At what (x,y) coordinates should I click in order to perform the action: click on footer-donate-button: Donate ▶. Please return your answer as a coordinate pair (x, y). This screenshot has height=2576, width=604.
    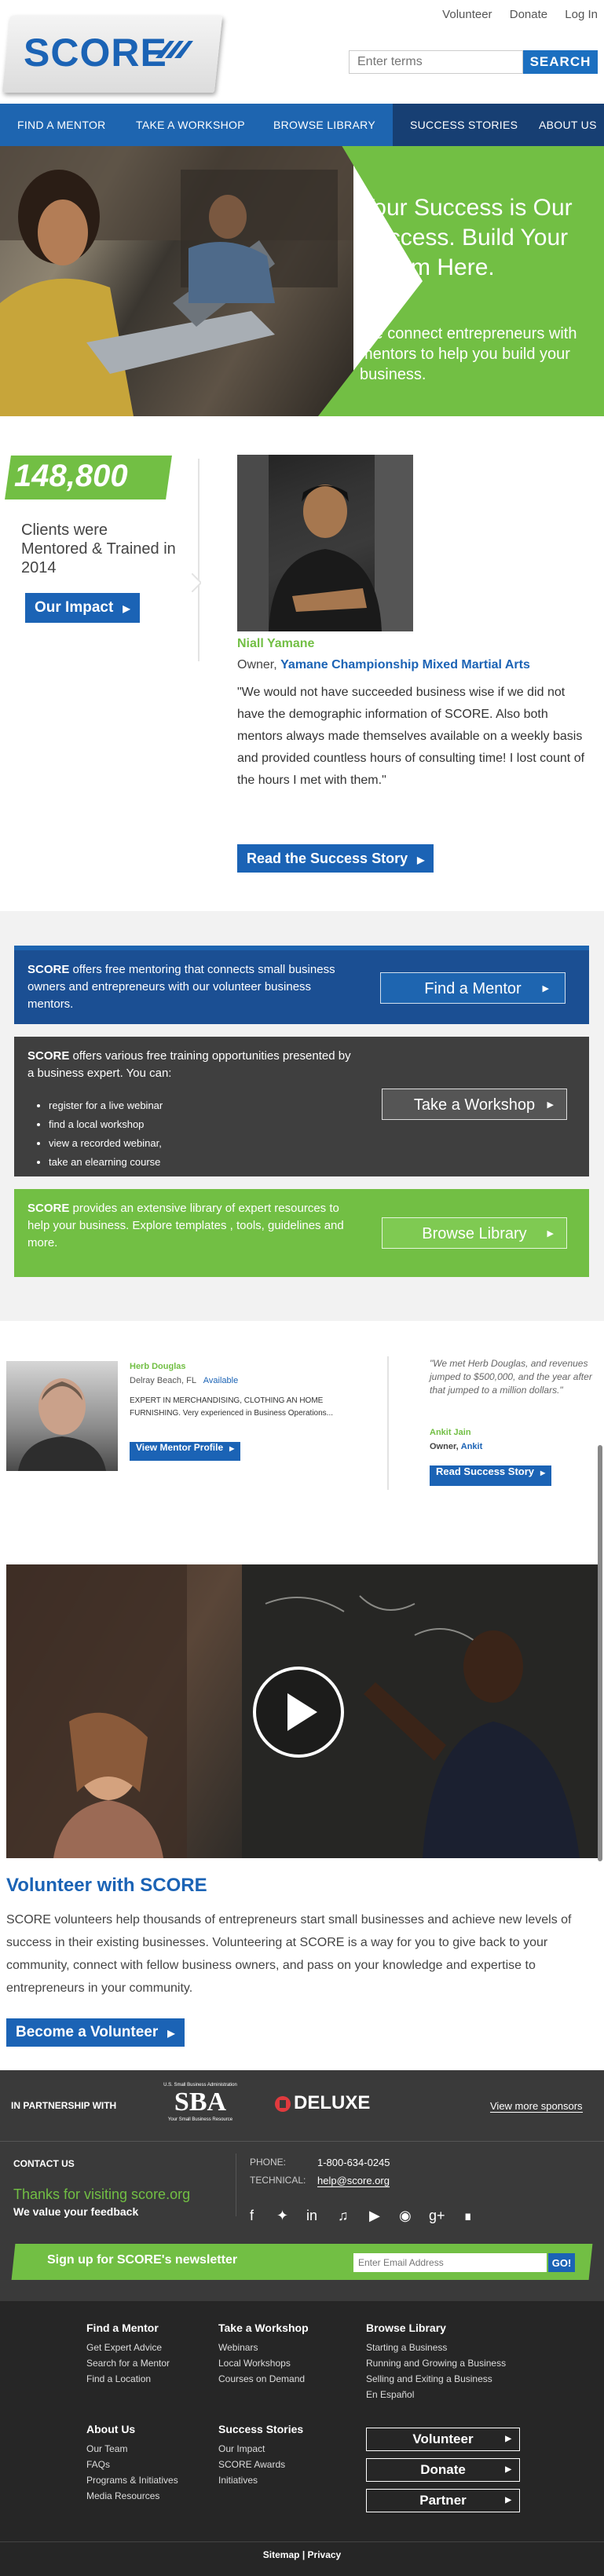
    Looking at the image, I should click on (443, 2470).